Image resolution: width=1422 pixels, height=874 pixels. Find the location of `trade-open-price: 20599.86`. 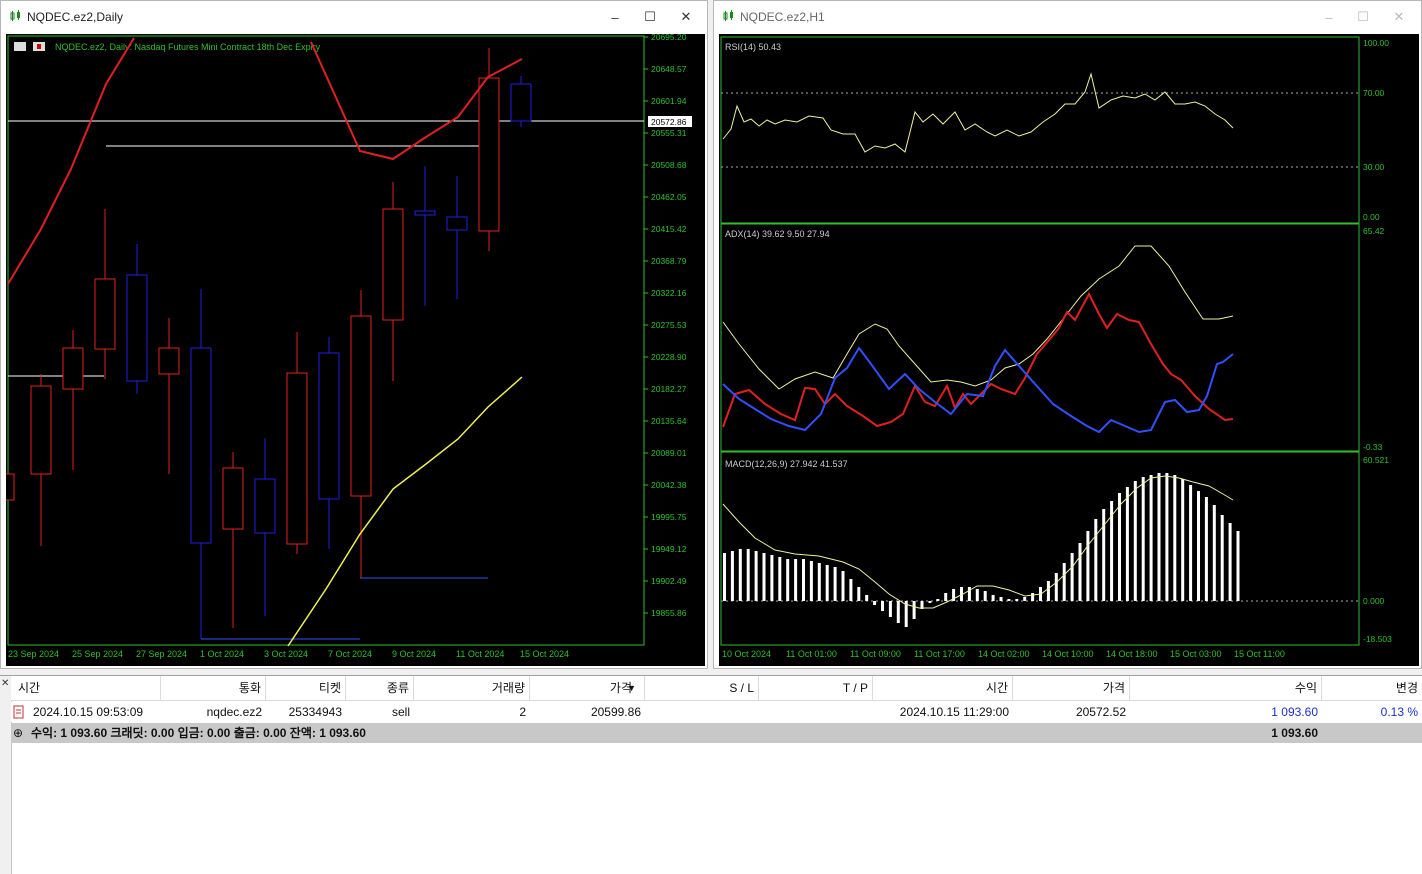

trade-open-price: 20599.86 is located at coordinates (615, 712).